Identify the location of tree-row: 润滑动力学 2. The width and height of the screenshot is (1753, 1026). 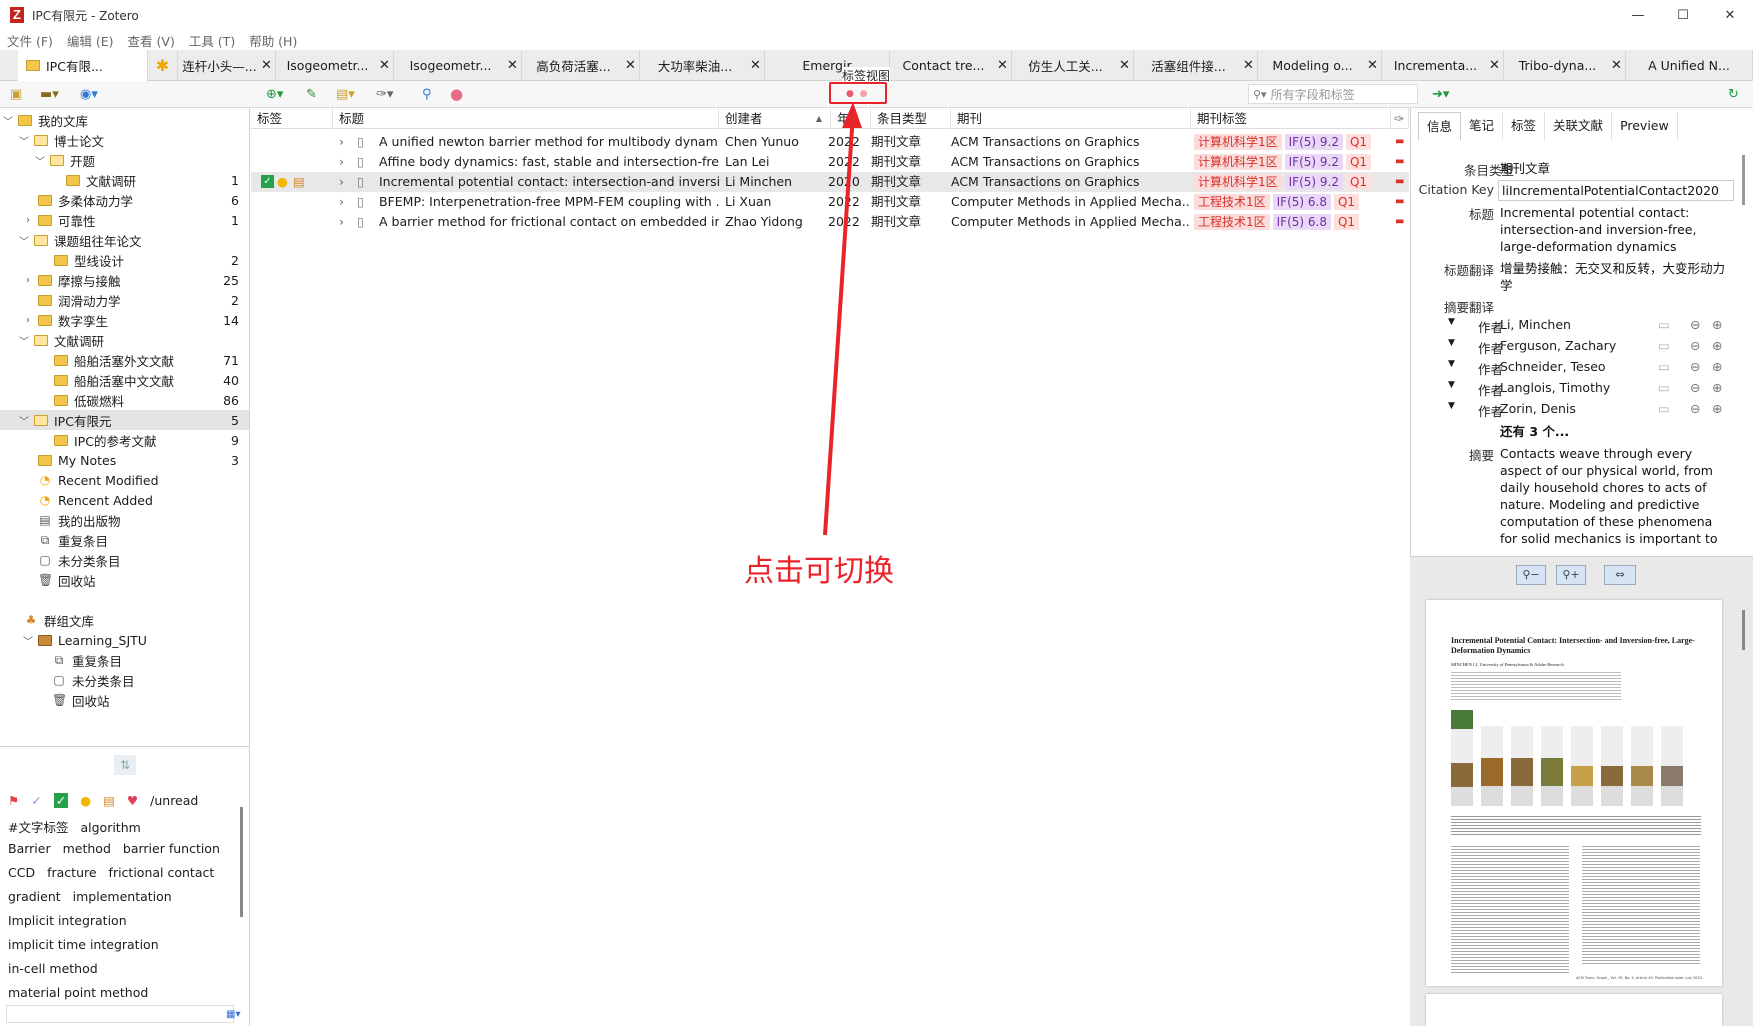
(124, 300).